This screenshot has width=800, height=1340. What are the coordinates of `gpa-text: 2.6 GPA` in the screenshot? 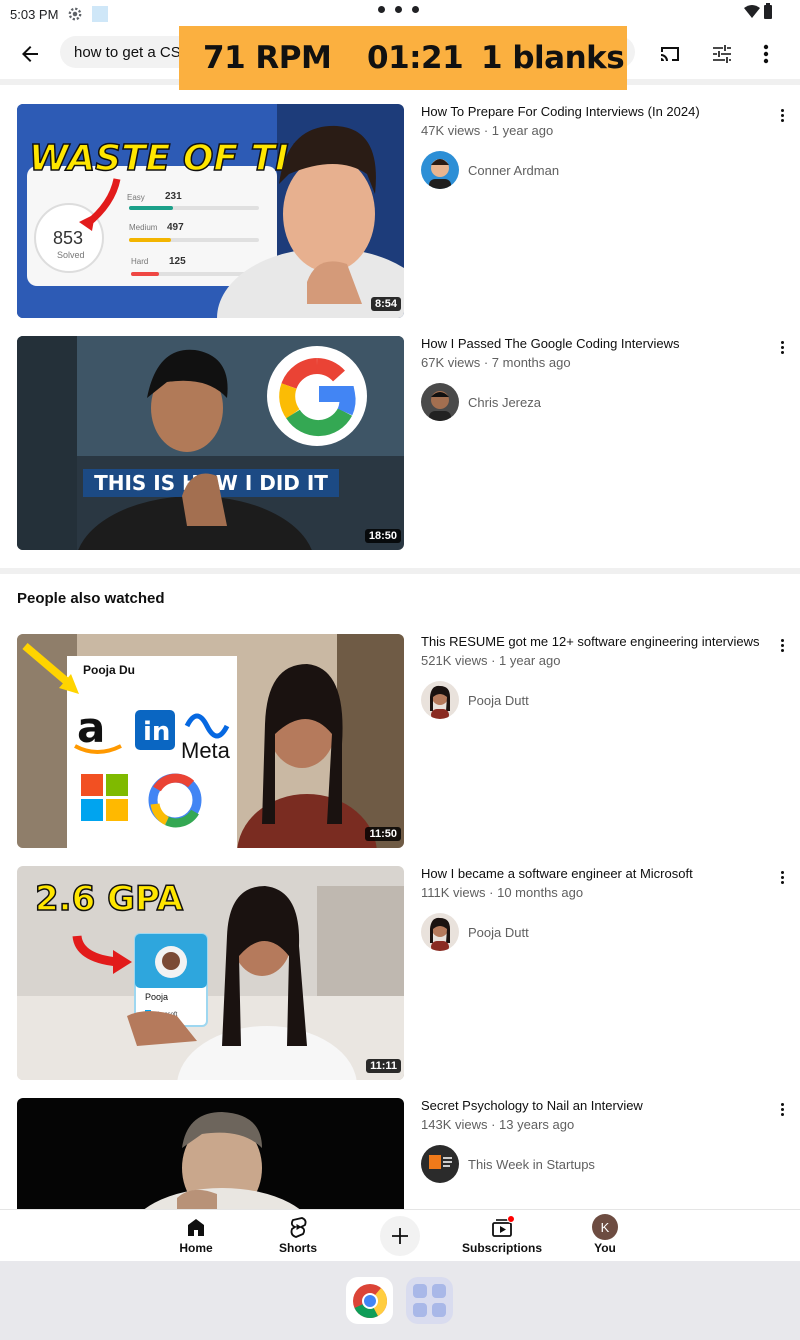 It's located at (109, 899).